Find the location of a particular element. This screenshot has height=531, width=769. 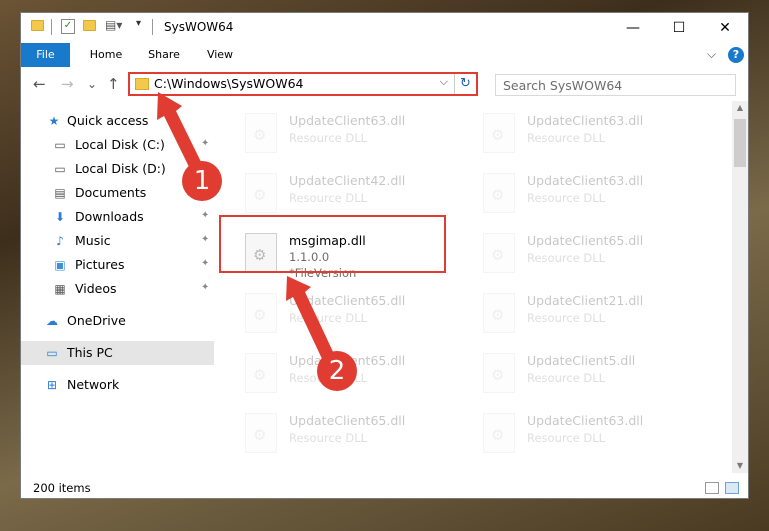

callout-1: 1 is located at coordinates (202, 181).